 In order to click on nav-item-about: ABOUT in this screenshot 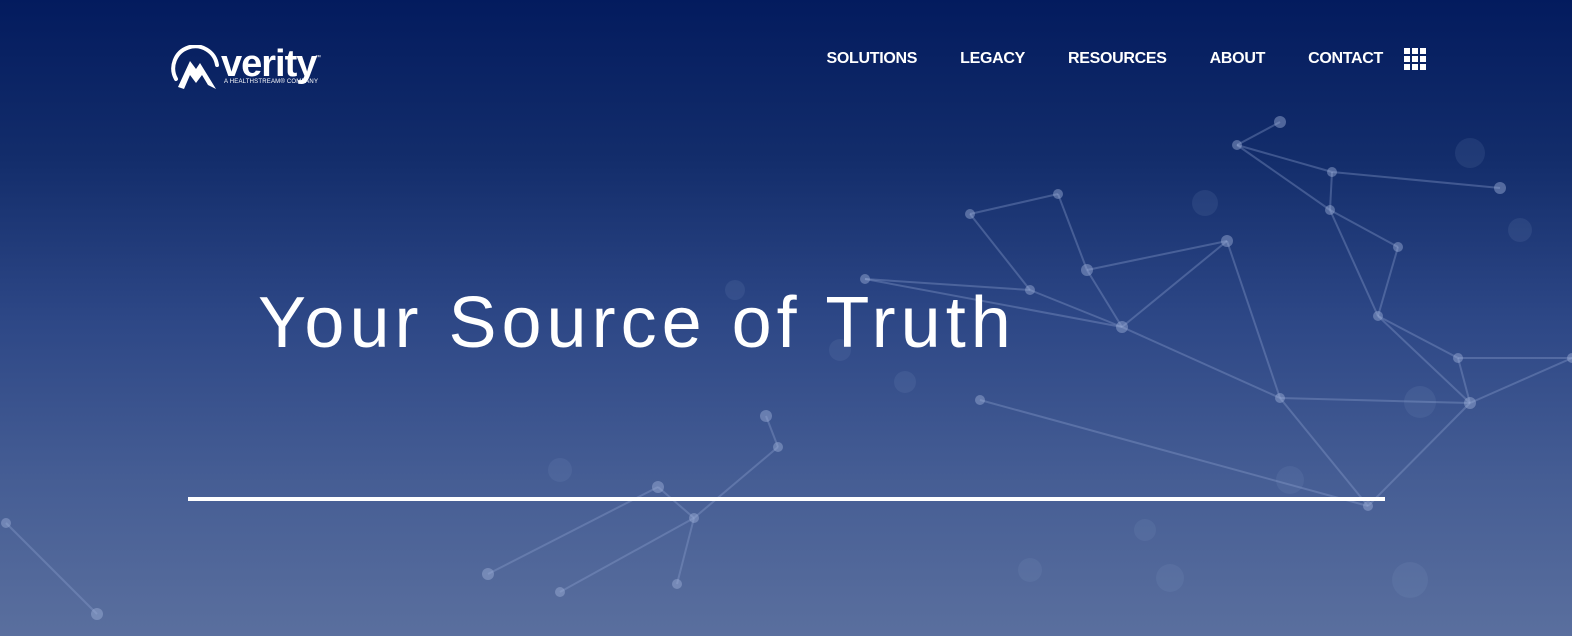, I will do `click(1238, 59)`.